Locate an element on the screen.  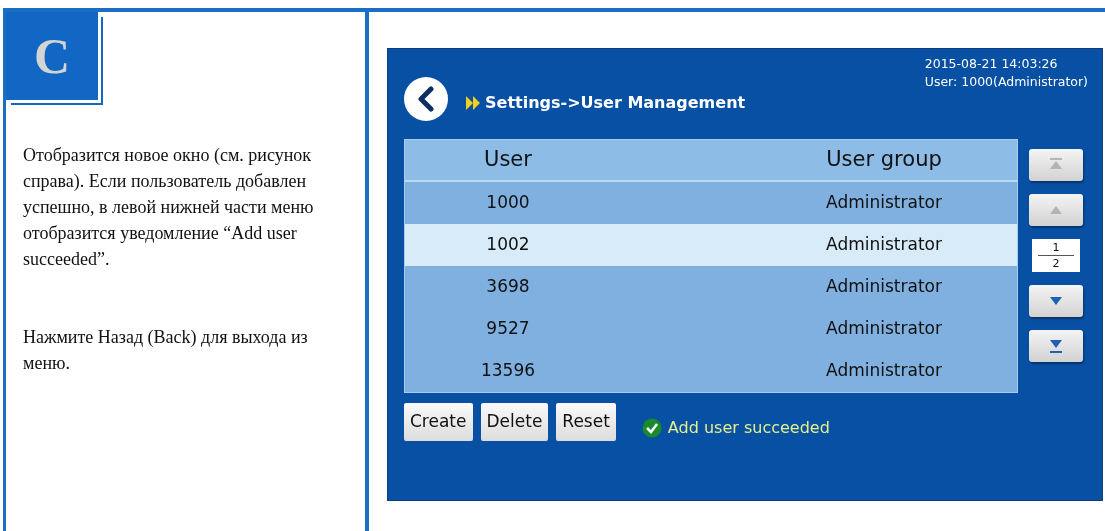
back-button is located at coordinates (426, 99).